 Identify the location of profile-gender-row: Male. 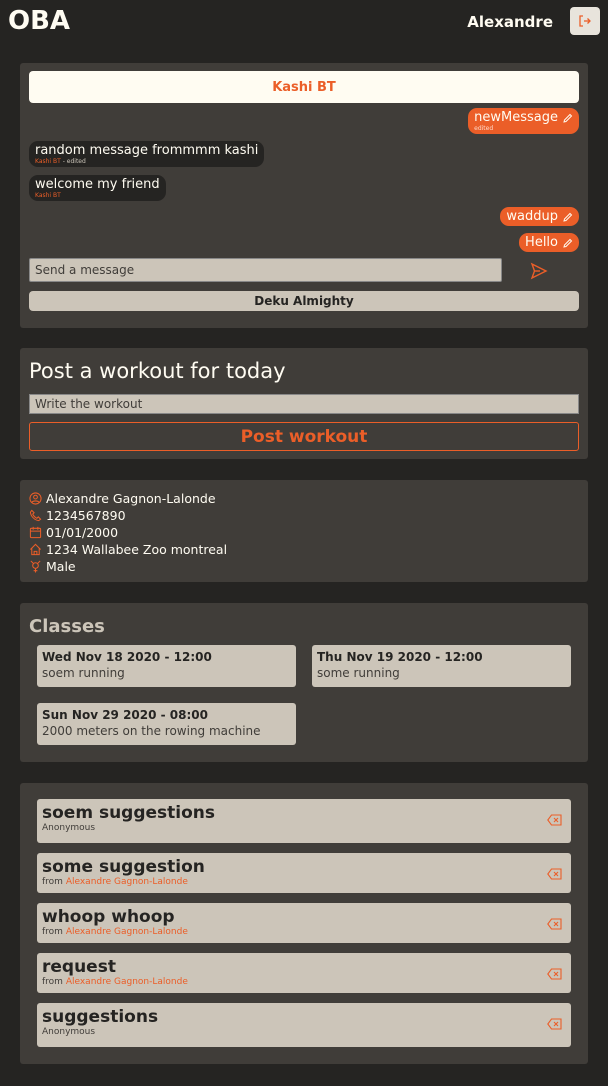
(52, 566).